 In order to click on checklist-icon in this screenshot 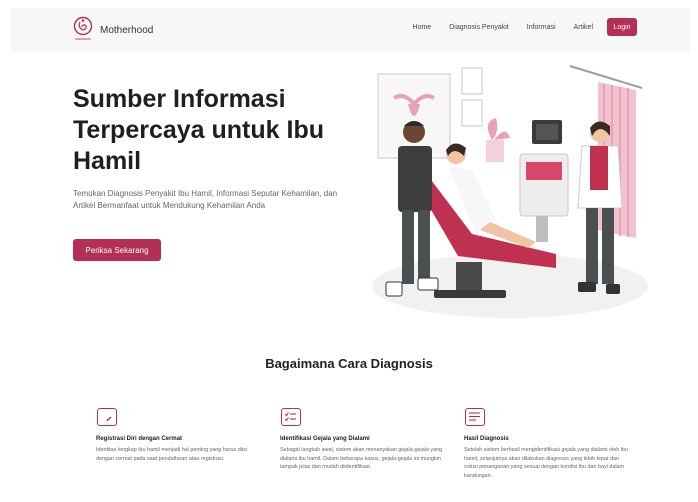, I will do `click(291, 417)`.